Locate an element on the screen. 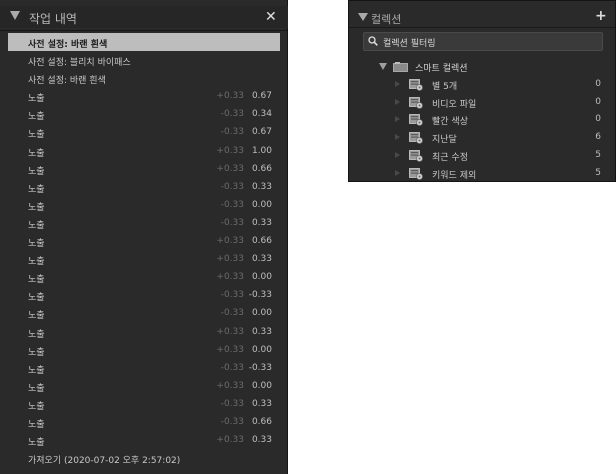 The height and width of the screenshot is (474, 616). collection-item-label: 지난달 is located at coordinates (444, 140).